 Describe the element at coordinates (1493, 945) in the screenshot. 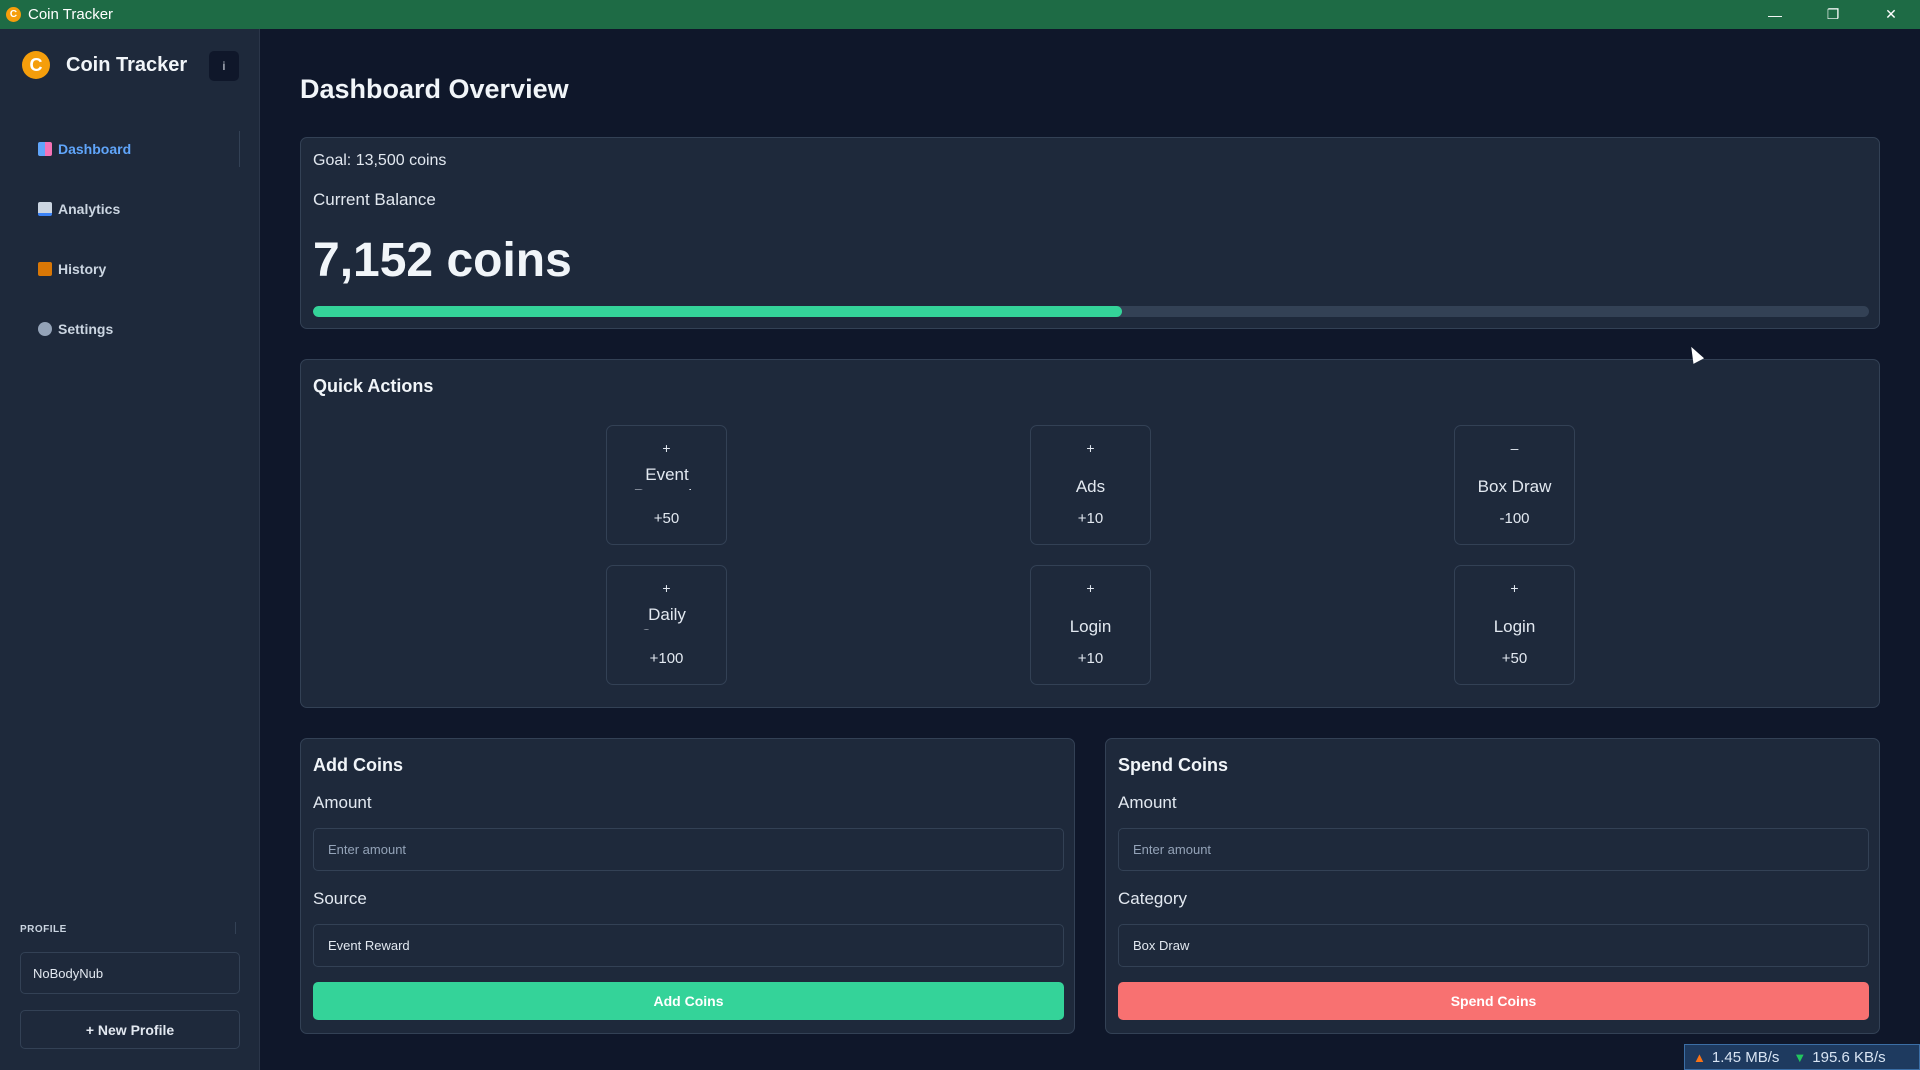

I see `category-select: Box Draw` at that location.